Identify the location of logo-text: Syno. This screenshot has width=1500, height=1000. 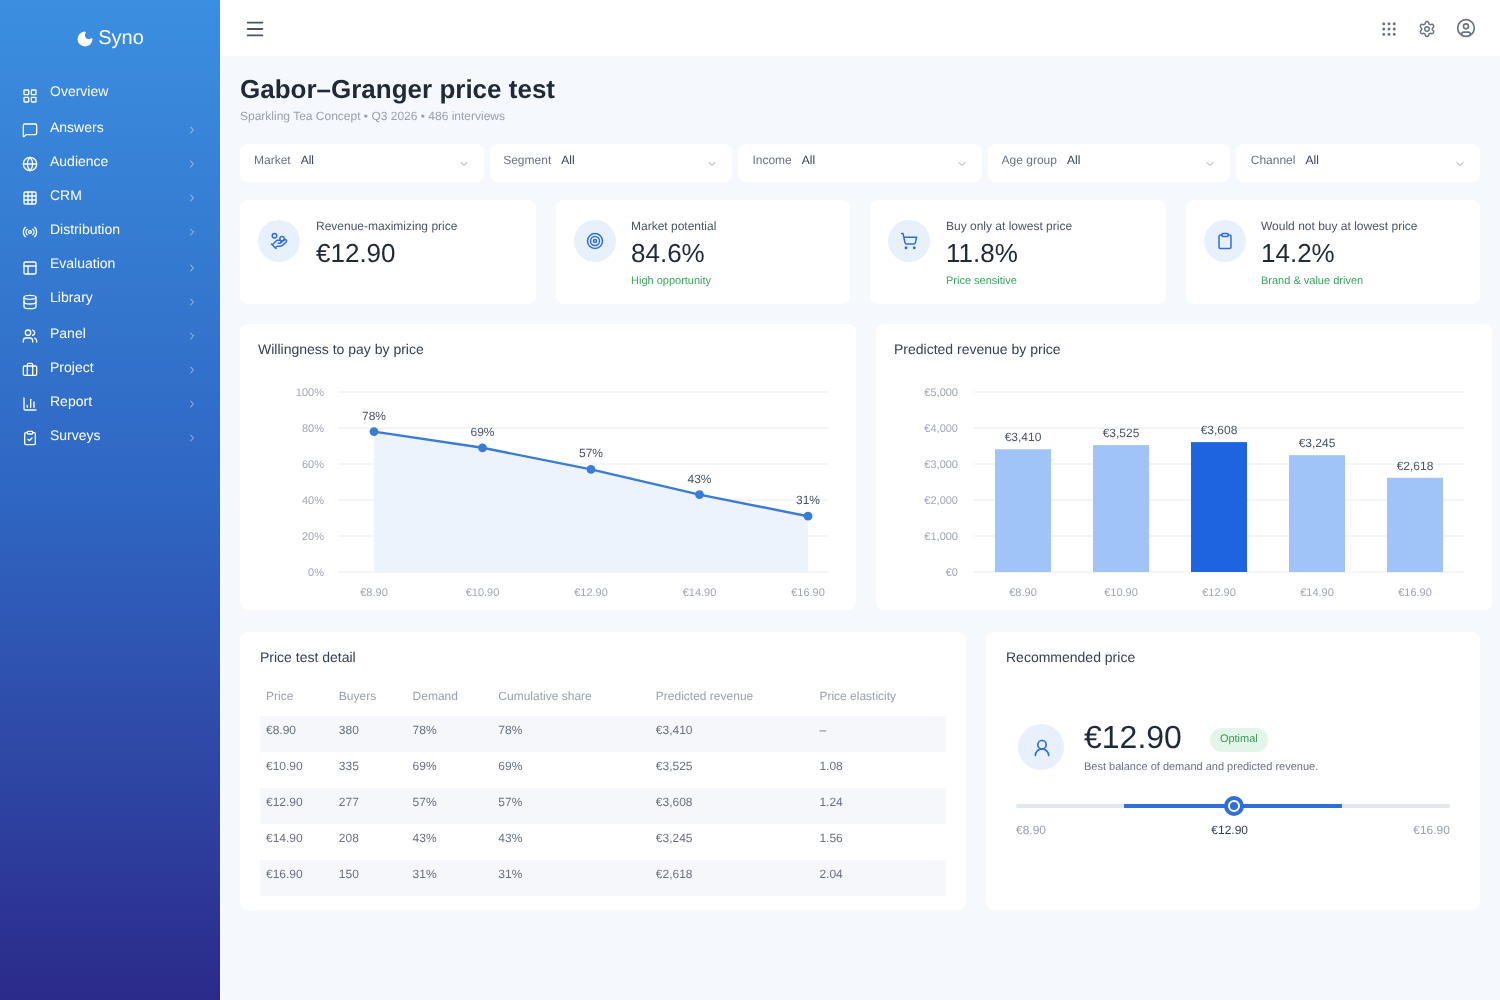
(121, 40).